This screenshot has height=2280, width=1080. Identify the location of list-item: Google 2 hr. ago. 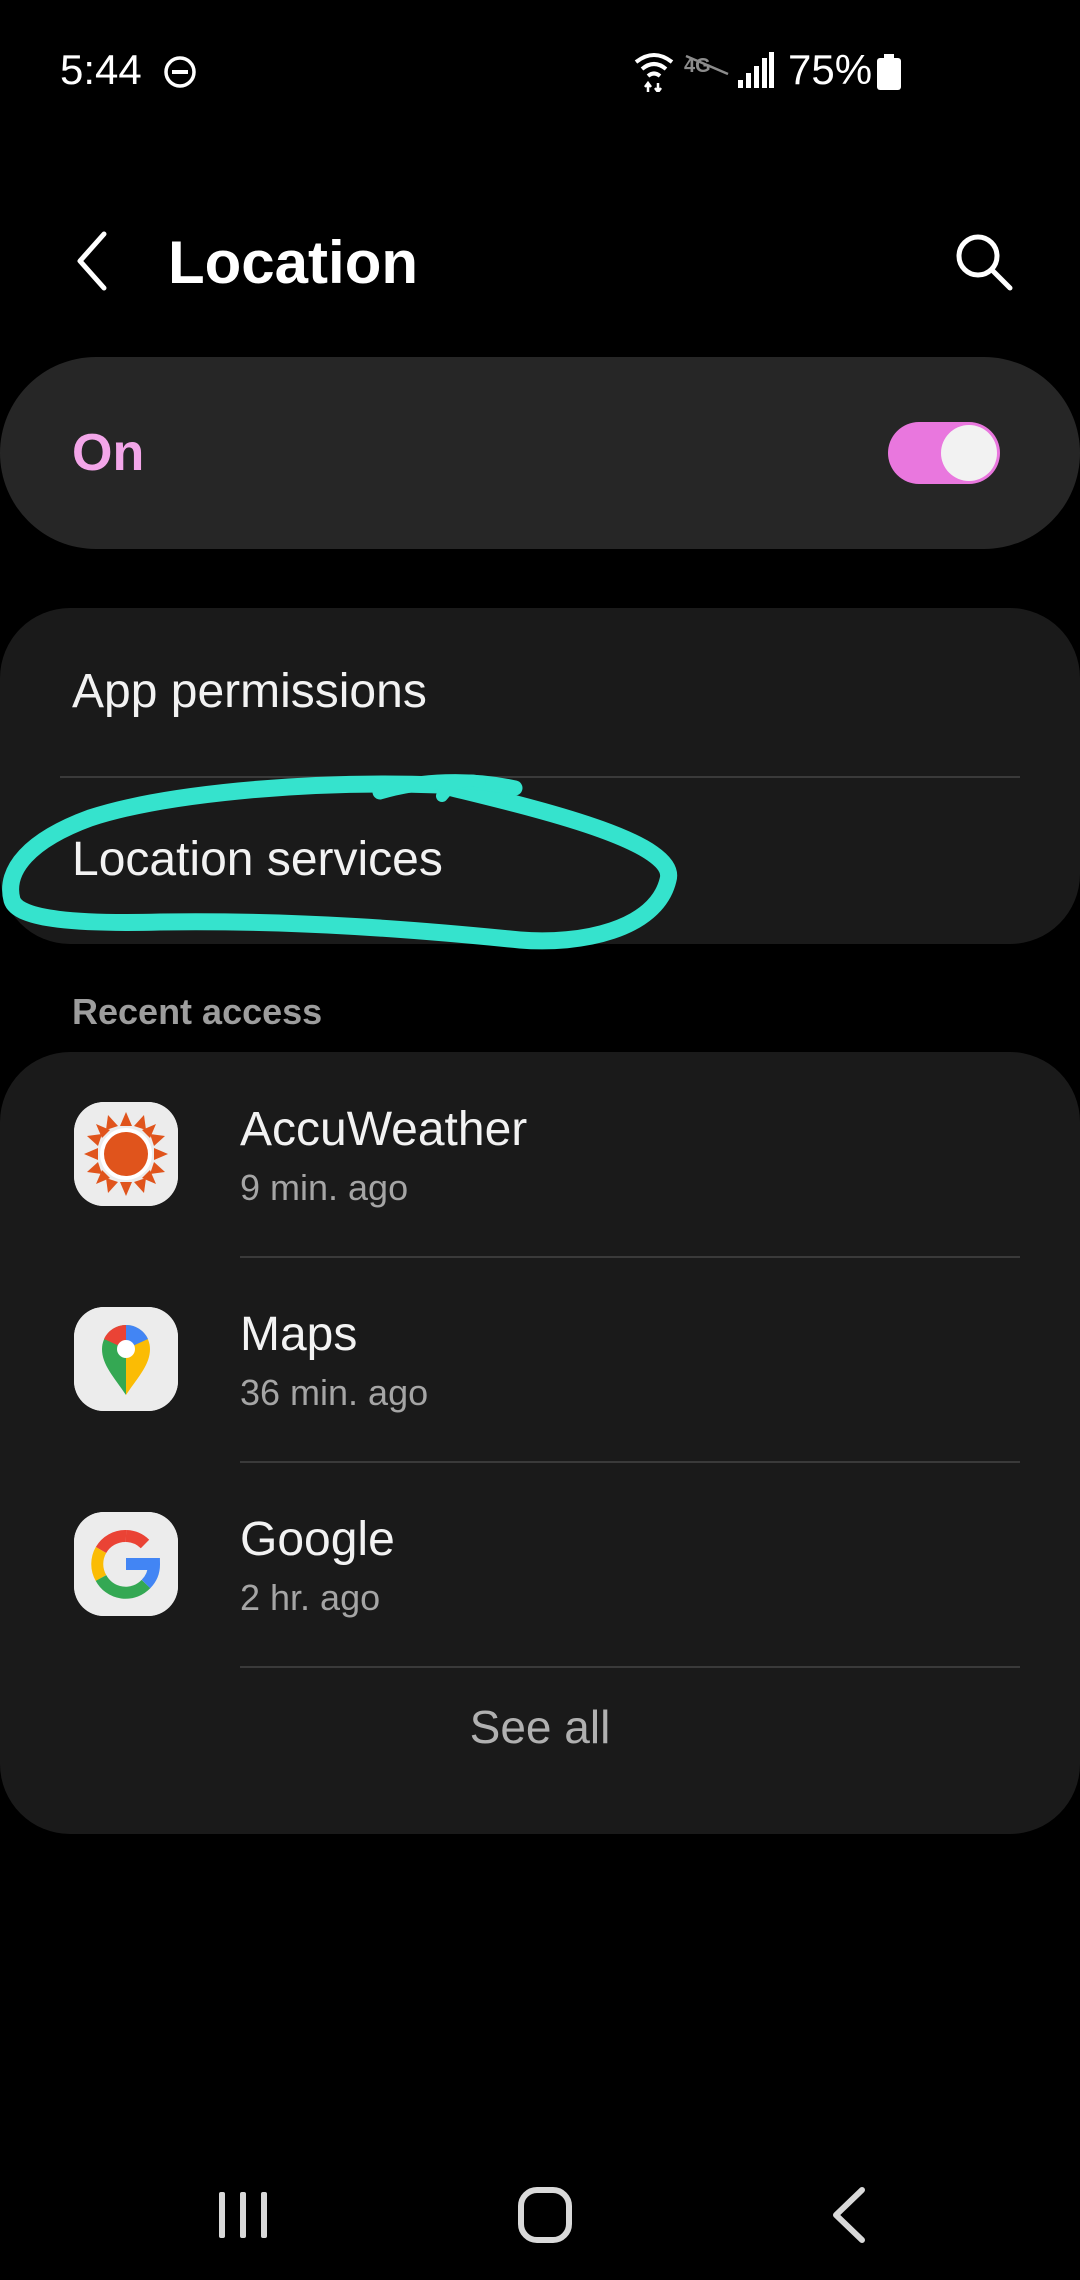
(540, 1565).